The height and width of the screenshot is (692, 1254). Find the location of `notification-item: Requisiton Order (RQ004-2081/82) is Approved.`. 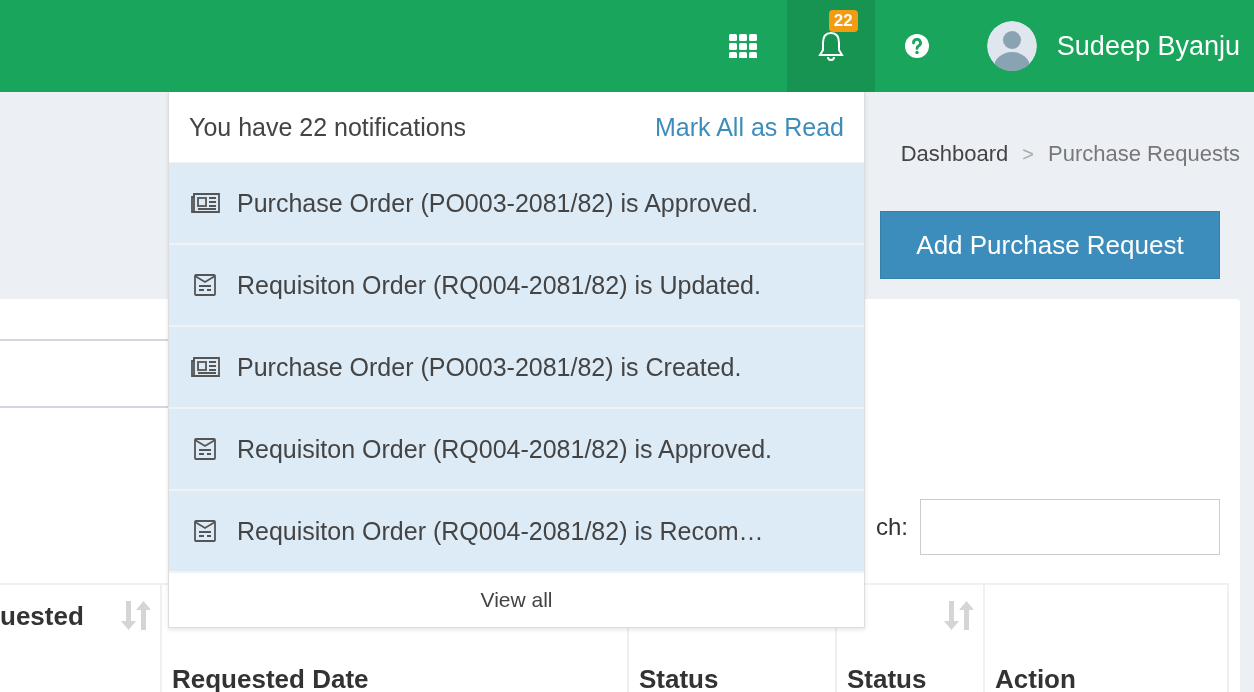

notification-item: Requisiton Order (RQ004-2081/82) is Approved. is located at coordinates (516, 450).